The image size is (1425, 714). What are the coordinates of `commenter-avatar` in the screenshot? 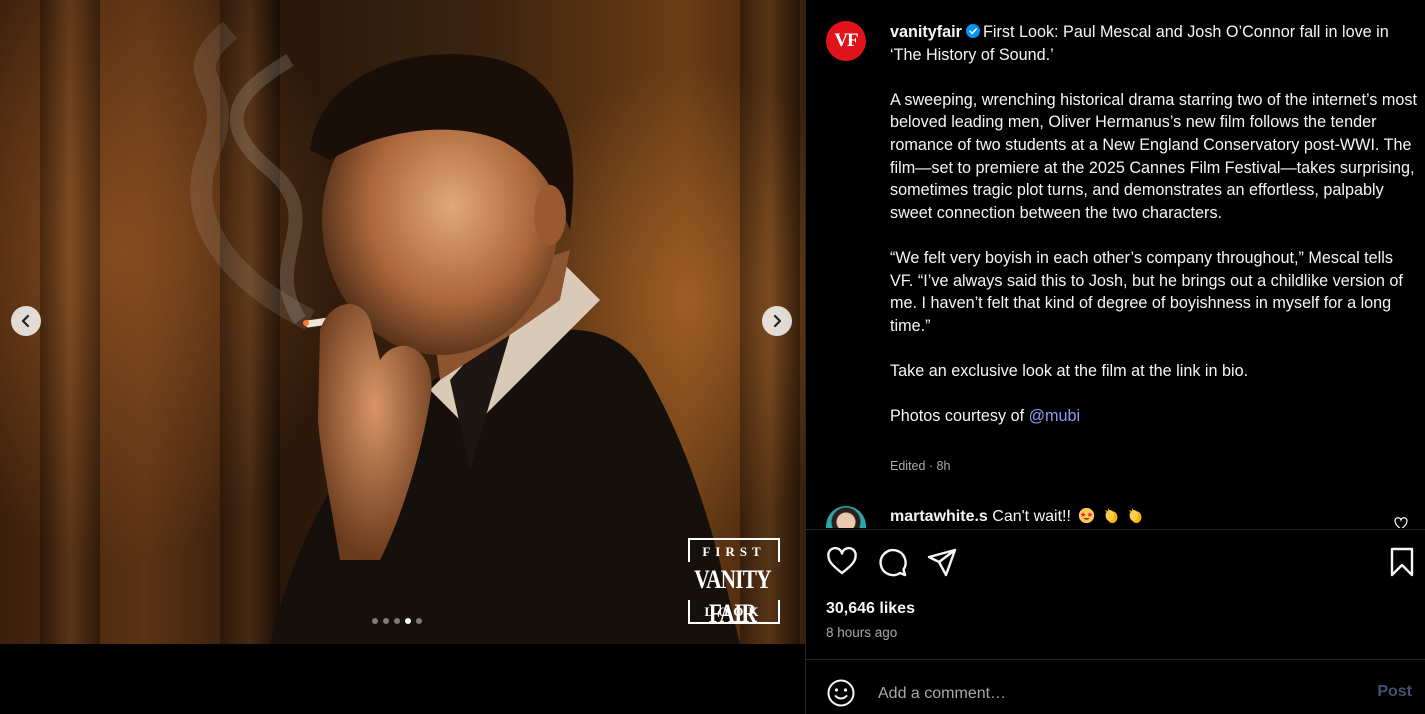 It's located at (846, 517).